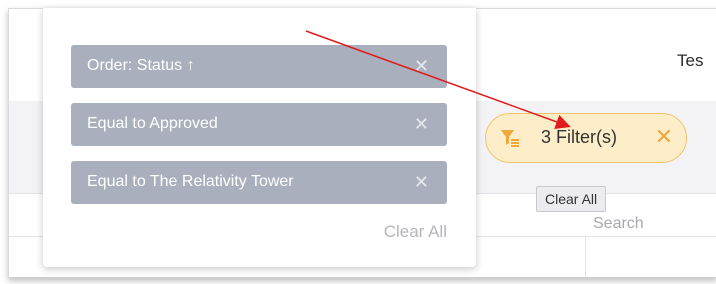 The height and width of the screenshot is (284, 716). I want to click on filter-chip: Equal to Approved ✕, so click(259, 124).